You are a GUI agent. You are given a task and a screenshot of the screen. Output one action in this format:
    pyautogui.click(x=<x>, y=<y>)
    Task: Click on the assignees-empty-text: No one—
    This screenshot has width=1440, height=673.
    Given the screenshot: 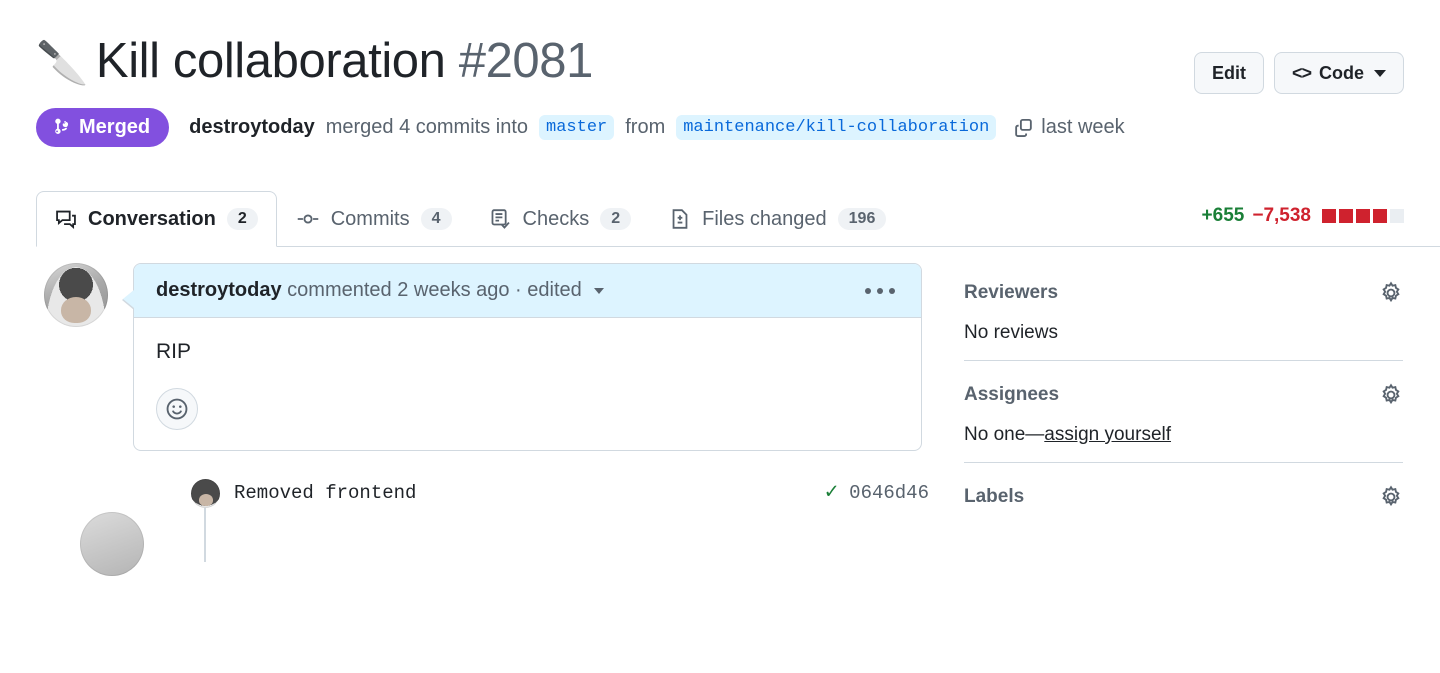 What is the action you would take?
    pyautogui.click(x=1004, y=434)
    